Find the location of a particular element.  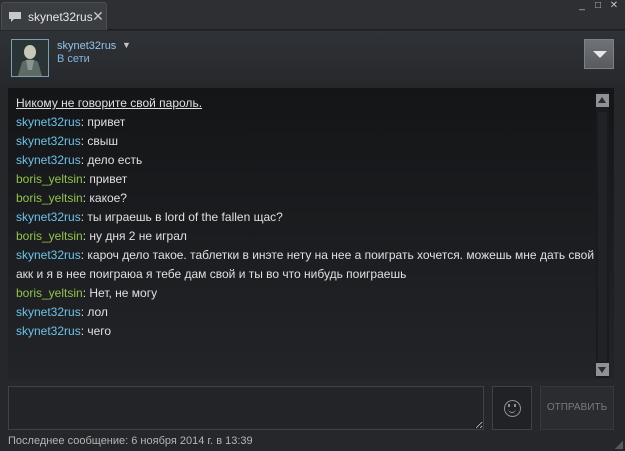

message-text: Нет, не могу is located at coordinates (123, 293).